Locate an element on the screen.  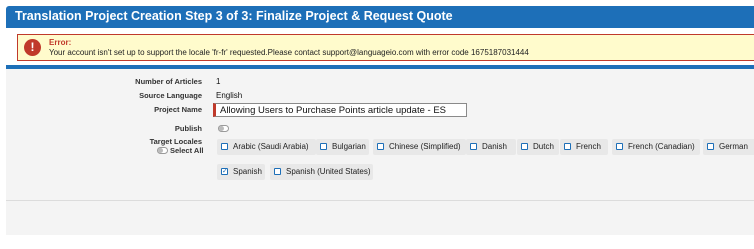
locale-label: Spanish is located at coordinates (247, 171).